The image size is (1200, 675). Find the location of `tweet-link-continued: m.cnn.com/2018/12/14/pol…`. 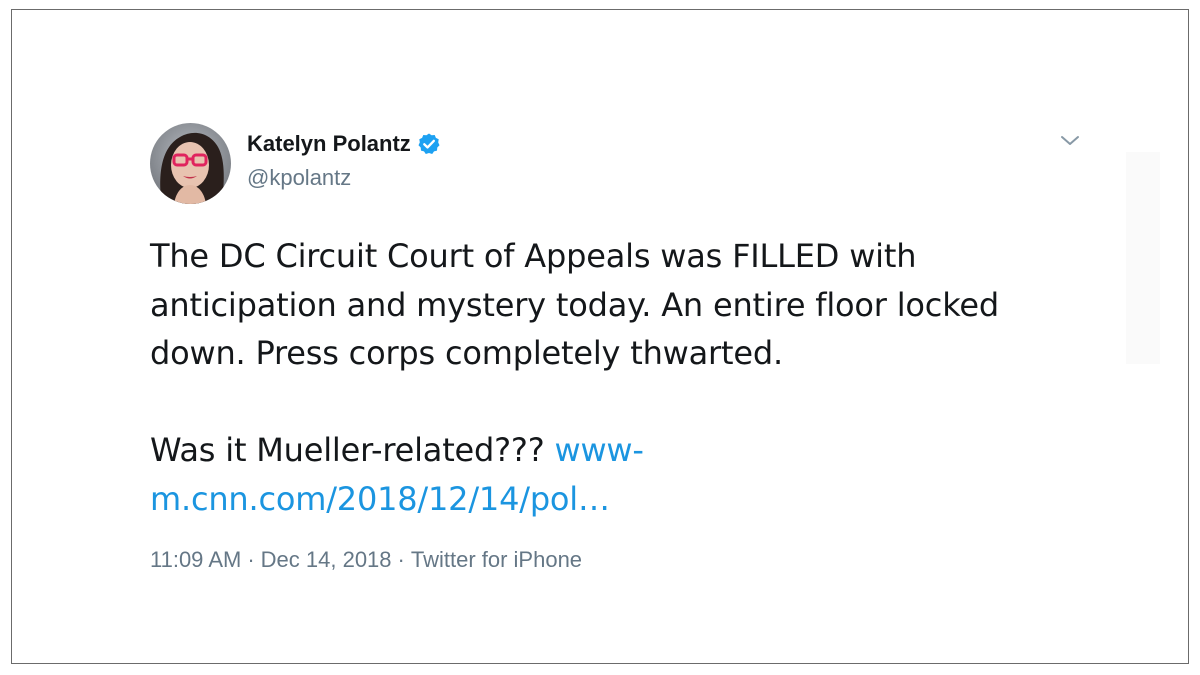

tweet-link-continued: m.cnn.com/2018/12/14/pol… is located at coordinates (380, 499).